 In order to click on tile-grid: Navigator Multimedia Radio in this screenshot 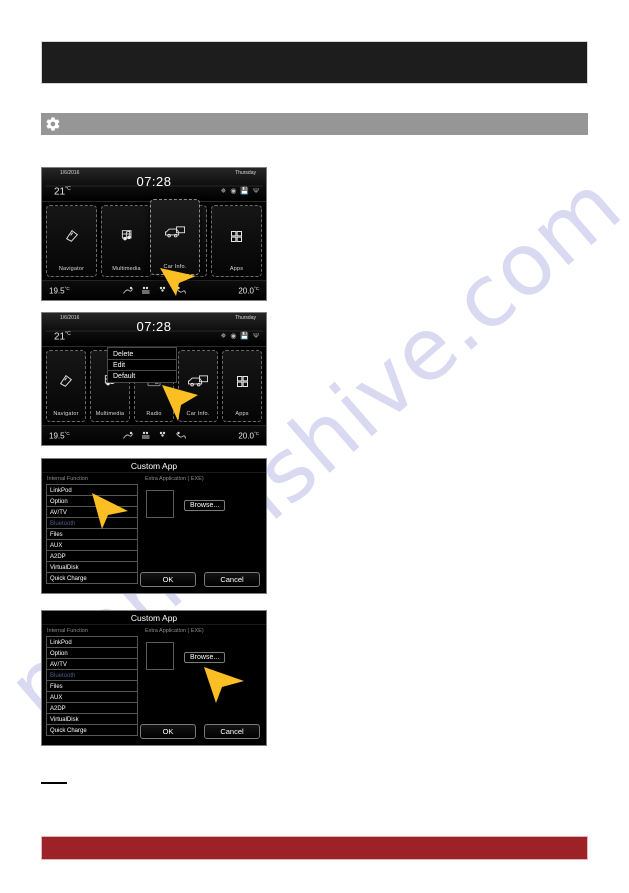, I will do `click(154, 239)`.